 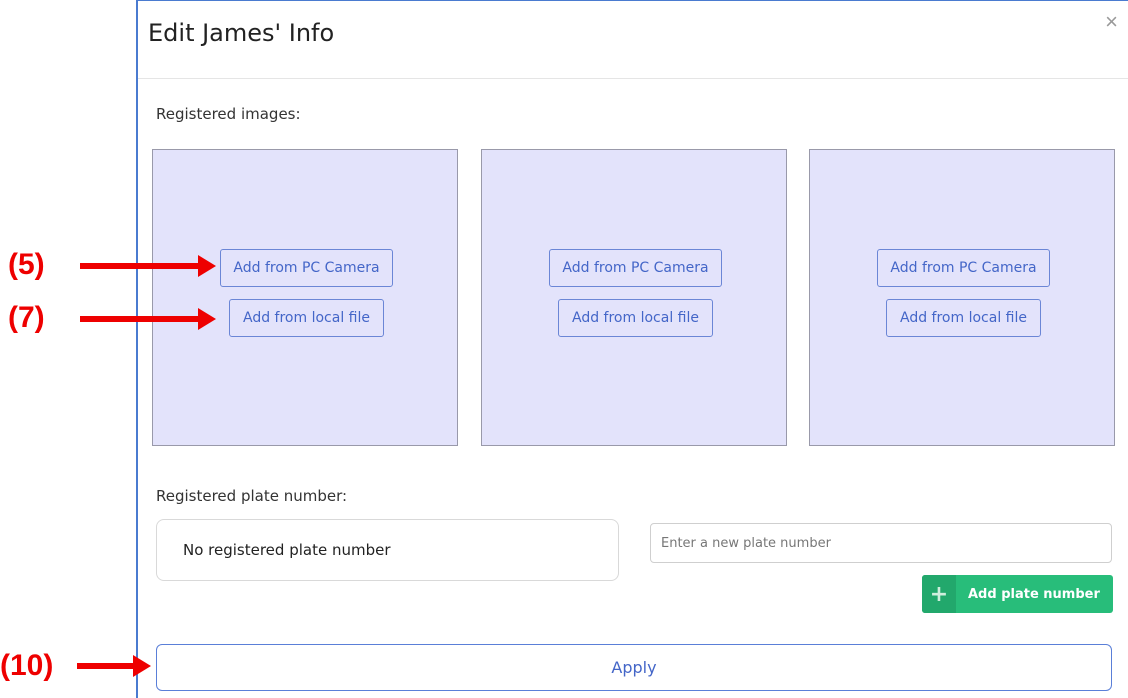 I want to click on current-plate-text: No registered plate number, so click(x=287, y=550).